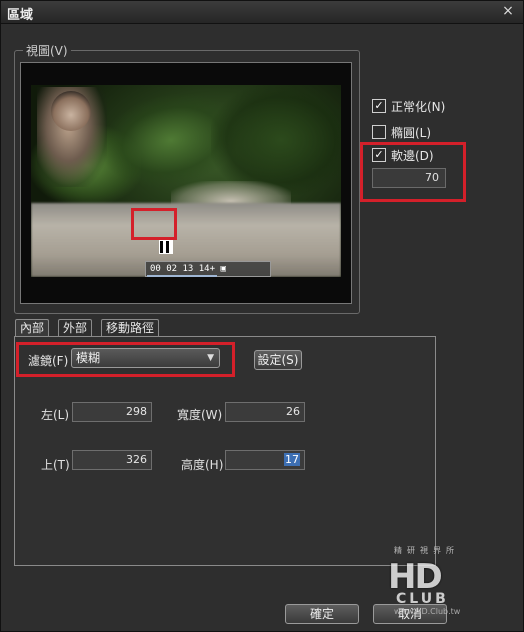  Describe the element at coordinates (32, 328) in the screenshot. I see `tab-inside: 內部` at that location.